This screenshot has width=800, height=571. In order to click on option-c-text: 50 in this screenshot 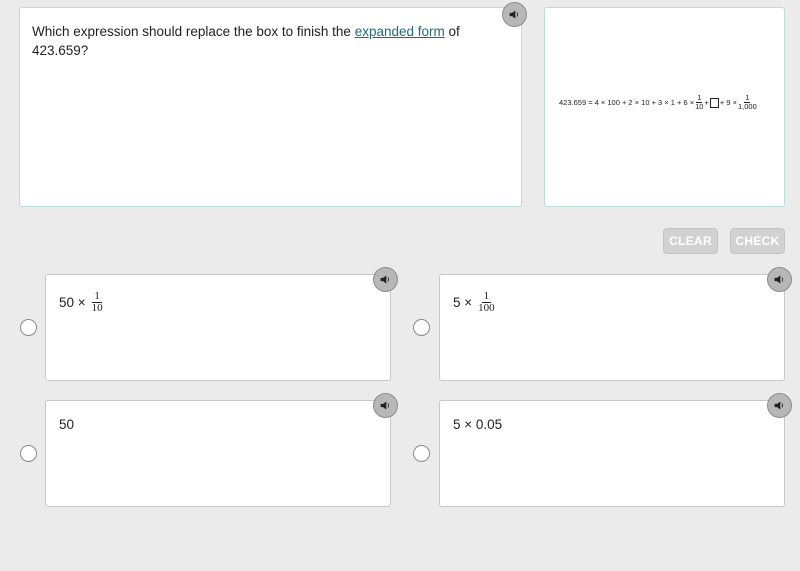, I will do `click(66, 424)`.